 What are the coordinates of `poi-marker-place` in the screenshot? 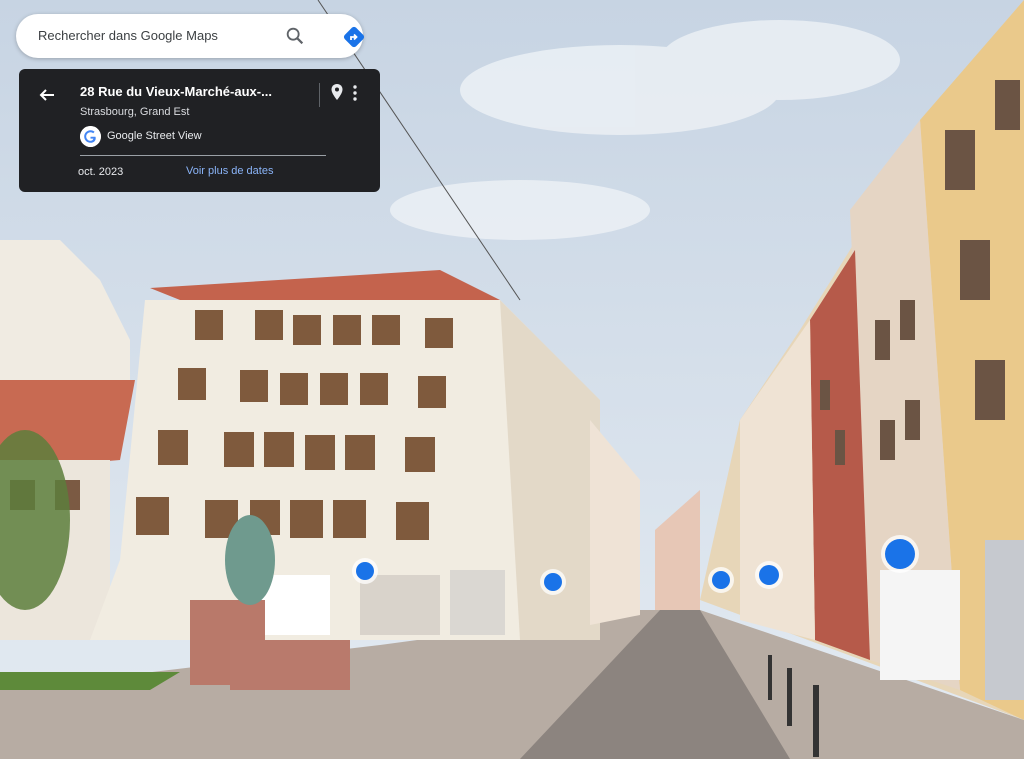 It's located at (721, 580).